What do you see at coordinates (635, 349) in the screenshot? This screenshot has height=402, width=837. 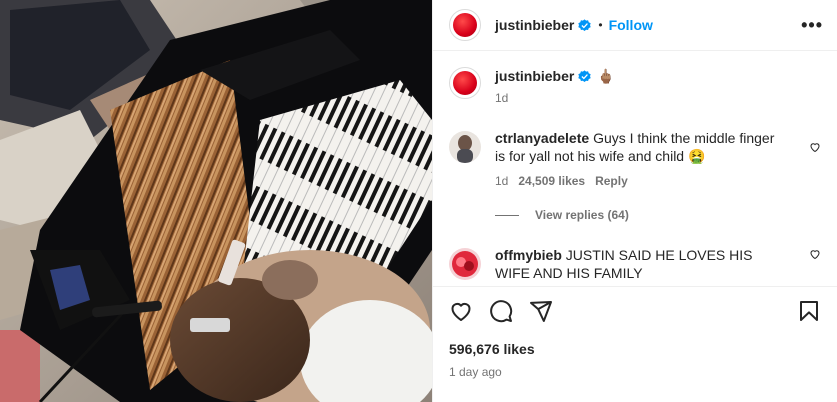 I see `post-like-count: 596,676 likes` at bounding box center [635, 349].